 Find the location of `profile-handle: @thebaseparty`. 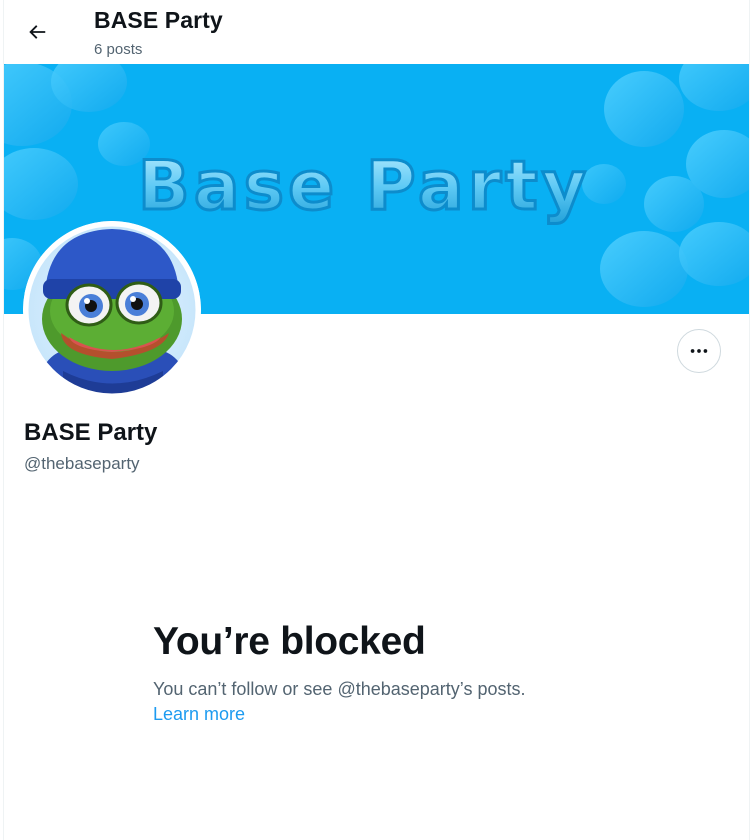

profile-handle: @thebaseparty is located at coordinates (82, 463).